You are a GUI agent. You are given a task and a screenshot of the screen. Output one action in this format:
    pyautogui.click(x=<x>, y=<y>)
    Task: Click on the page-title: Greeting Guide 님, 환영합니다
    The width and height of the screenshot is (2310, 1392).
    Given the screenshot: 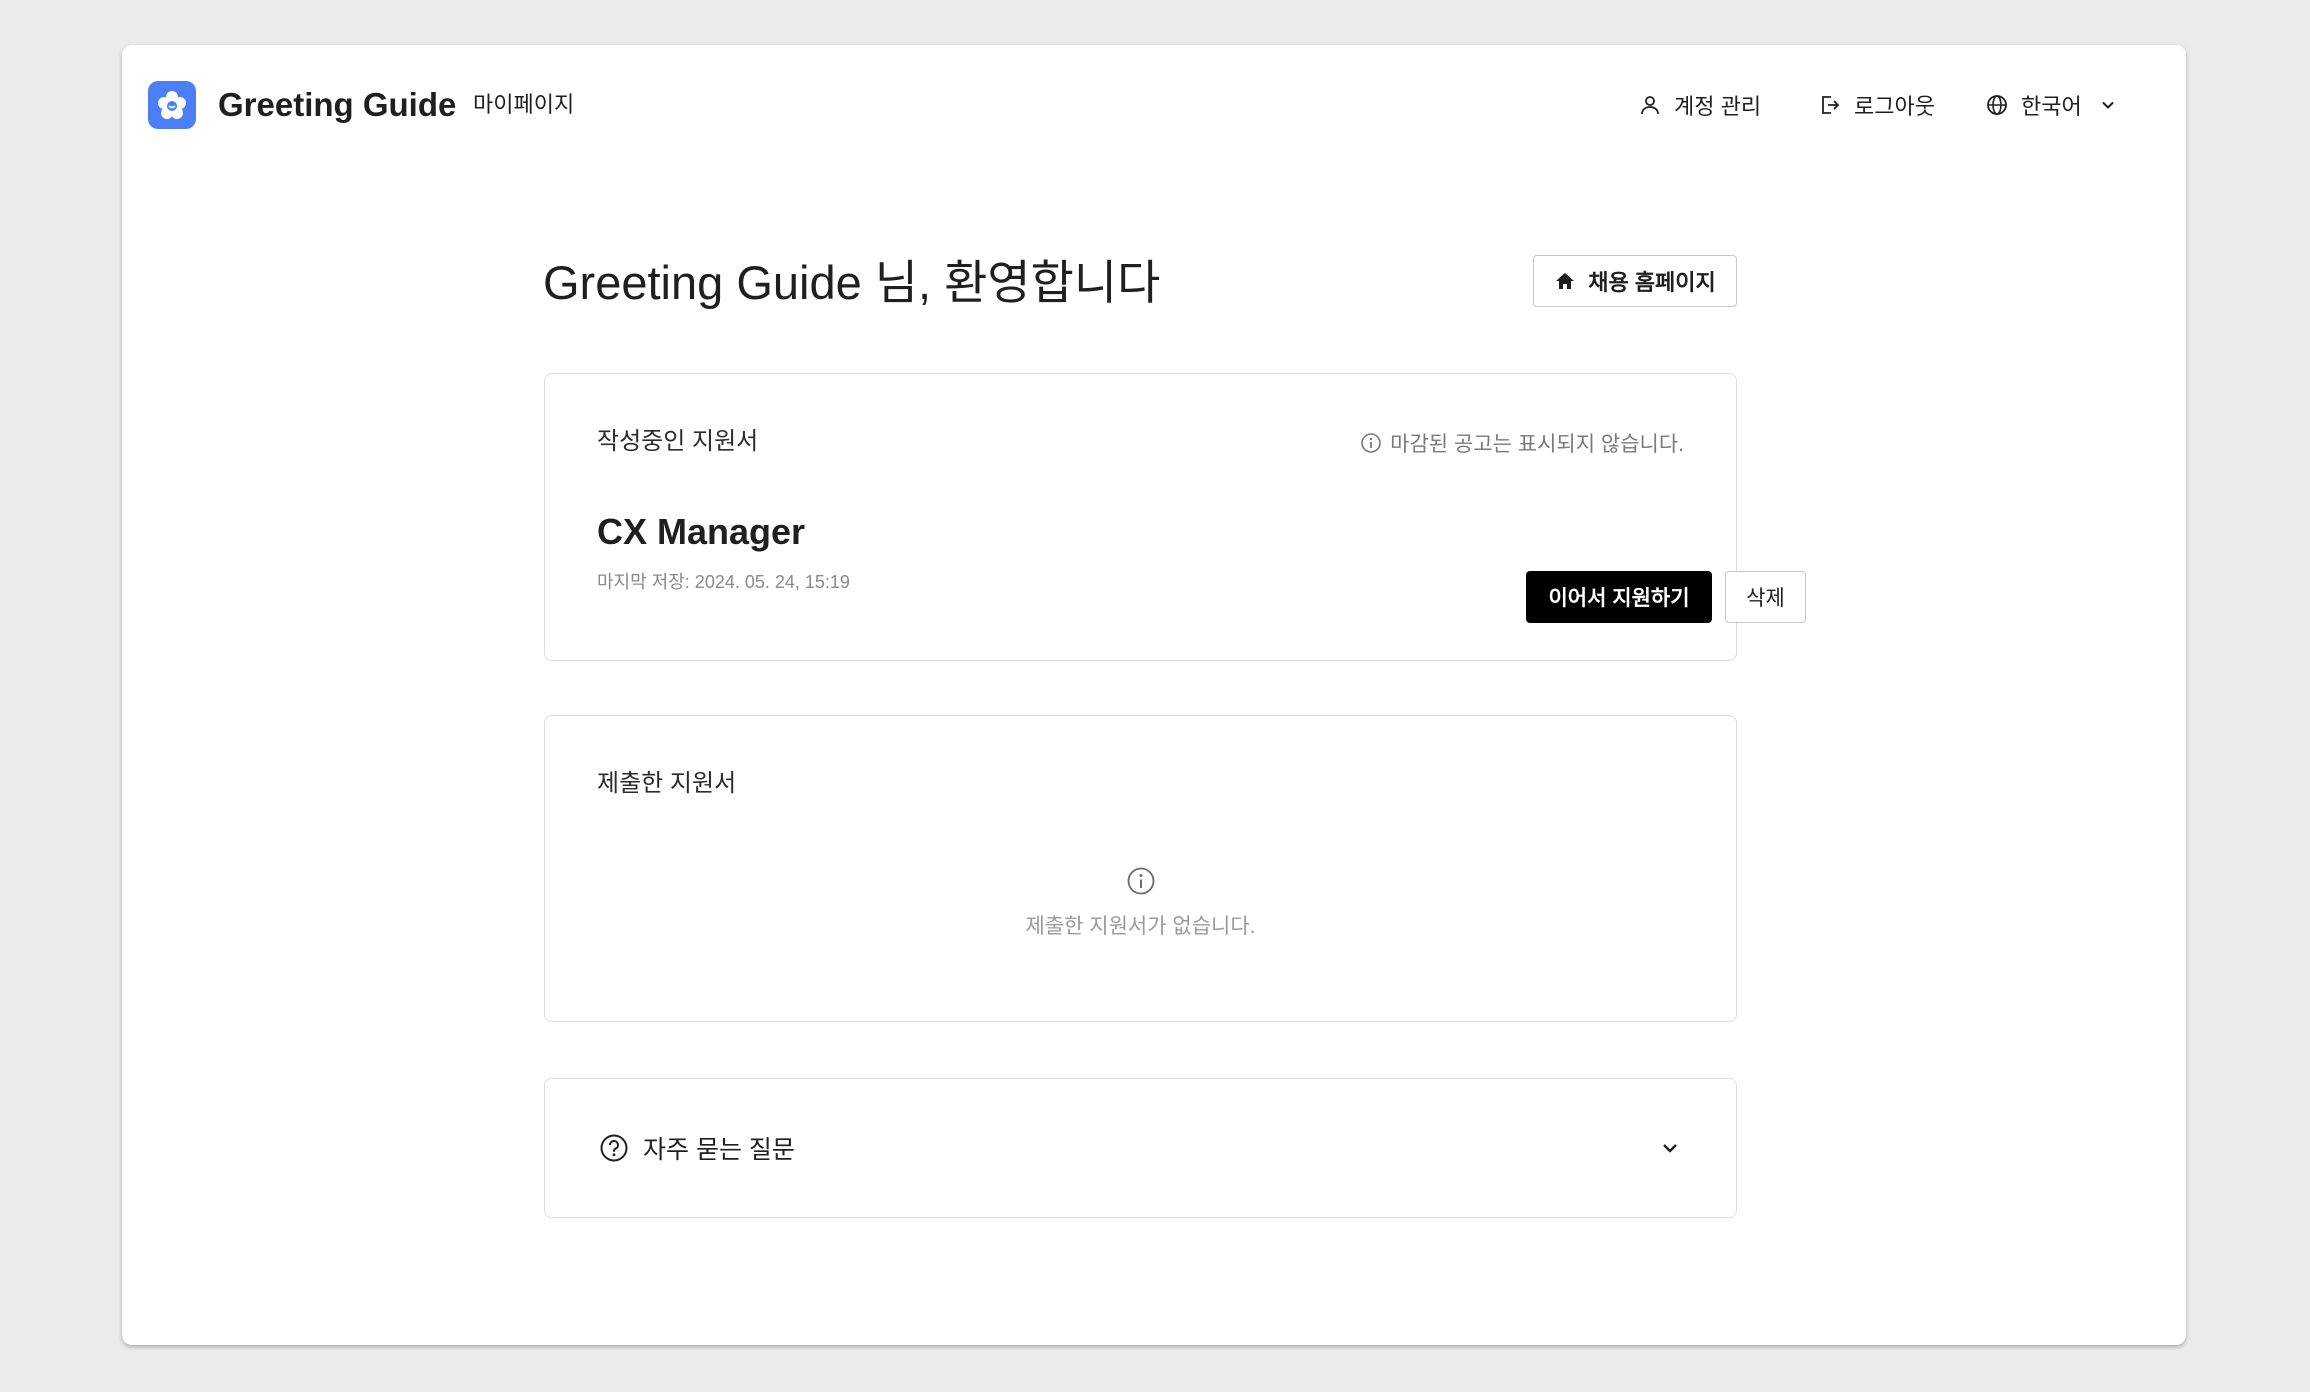 What is the action you would take?
    pyautogui.click(x=852, y=282)
    